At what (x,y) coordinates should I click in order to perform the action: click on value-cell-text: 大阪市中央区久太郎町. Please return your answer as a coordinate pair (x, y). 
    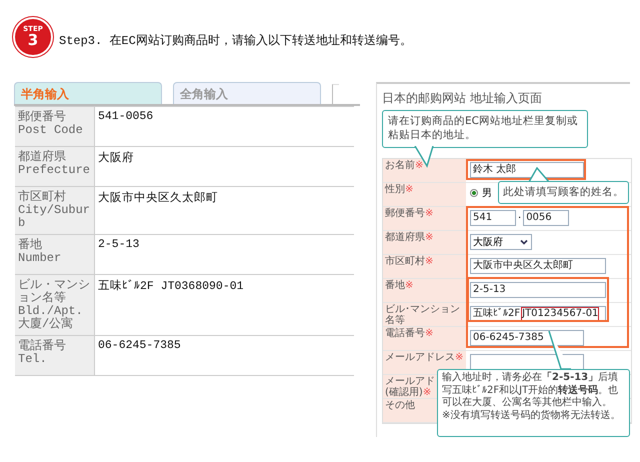
    Looking at the image, I should click on (158, 198).